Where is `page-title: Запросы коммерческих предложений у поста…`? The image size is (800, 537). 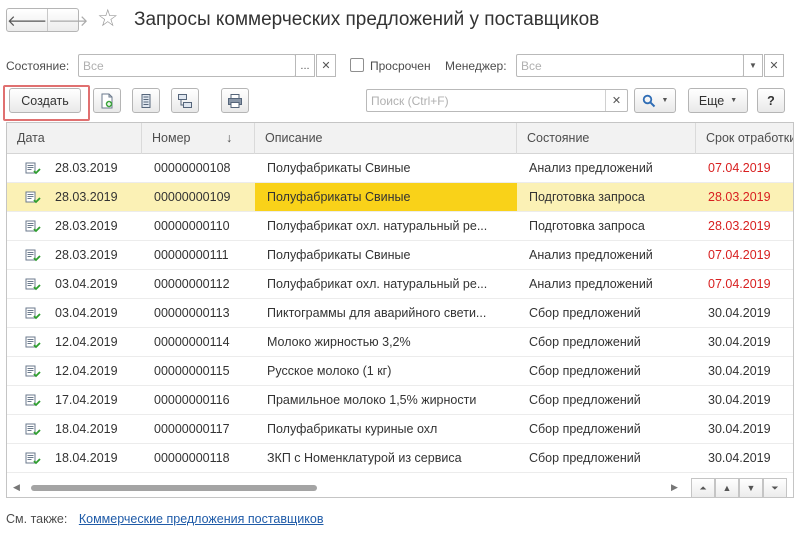 page-title: Запросы коммерческих предложений у поста… is located at coordinates (367, 19).